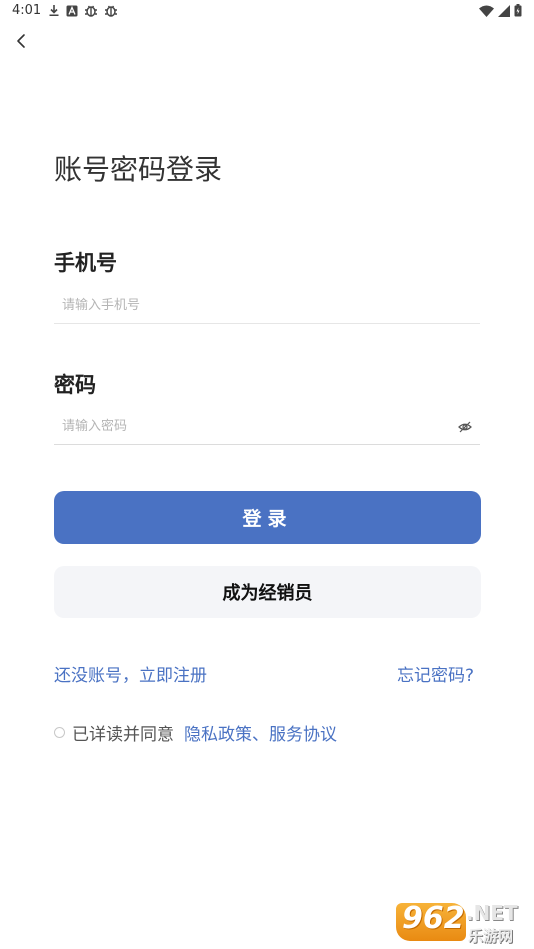 This screenshot has width=534, height=949. What do you see at coordinates (83, 10) in the screenshot?
I see `status-icons-left` at bounding box center [83, 10].